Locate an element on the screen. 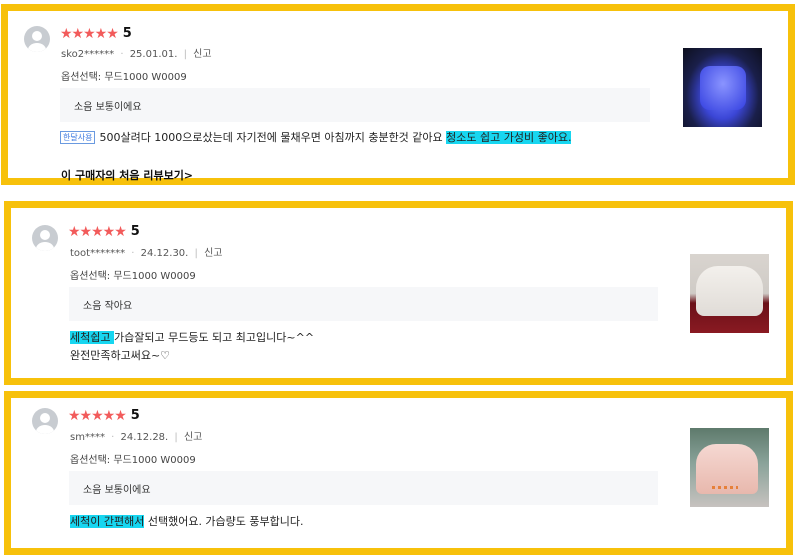 This screenshot has height=559, width=798. reviewer-id: toot******* is located at coordinates (98, 253).